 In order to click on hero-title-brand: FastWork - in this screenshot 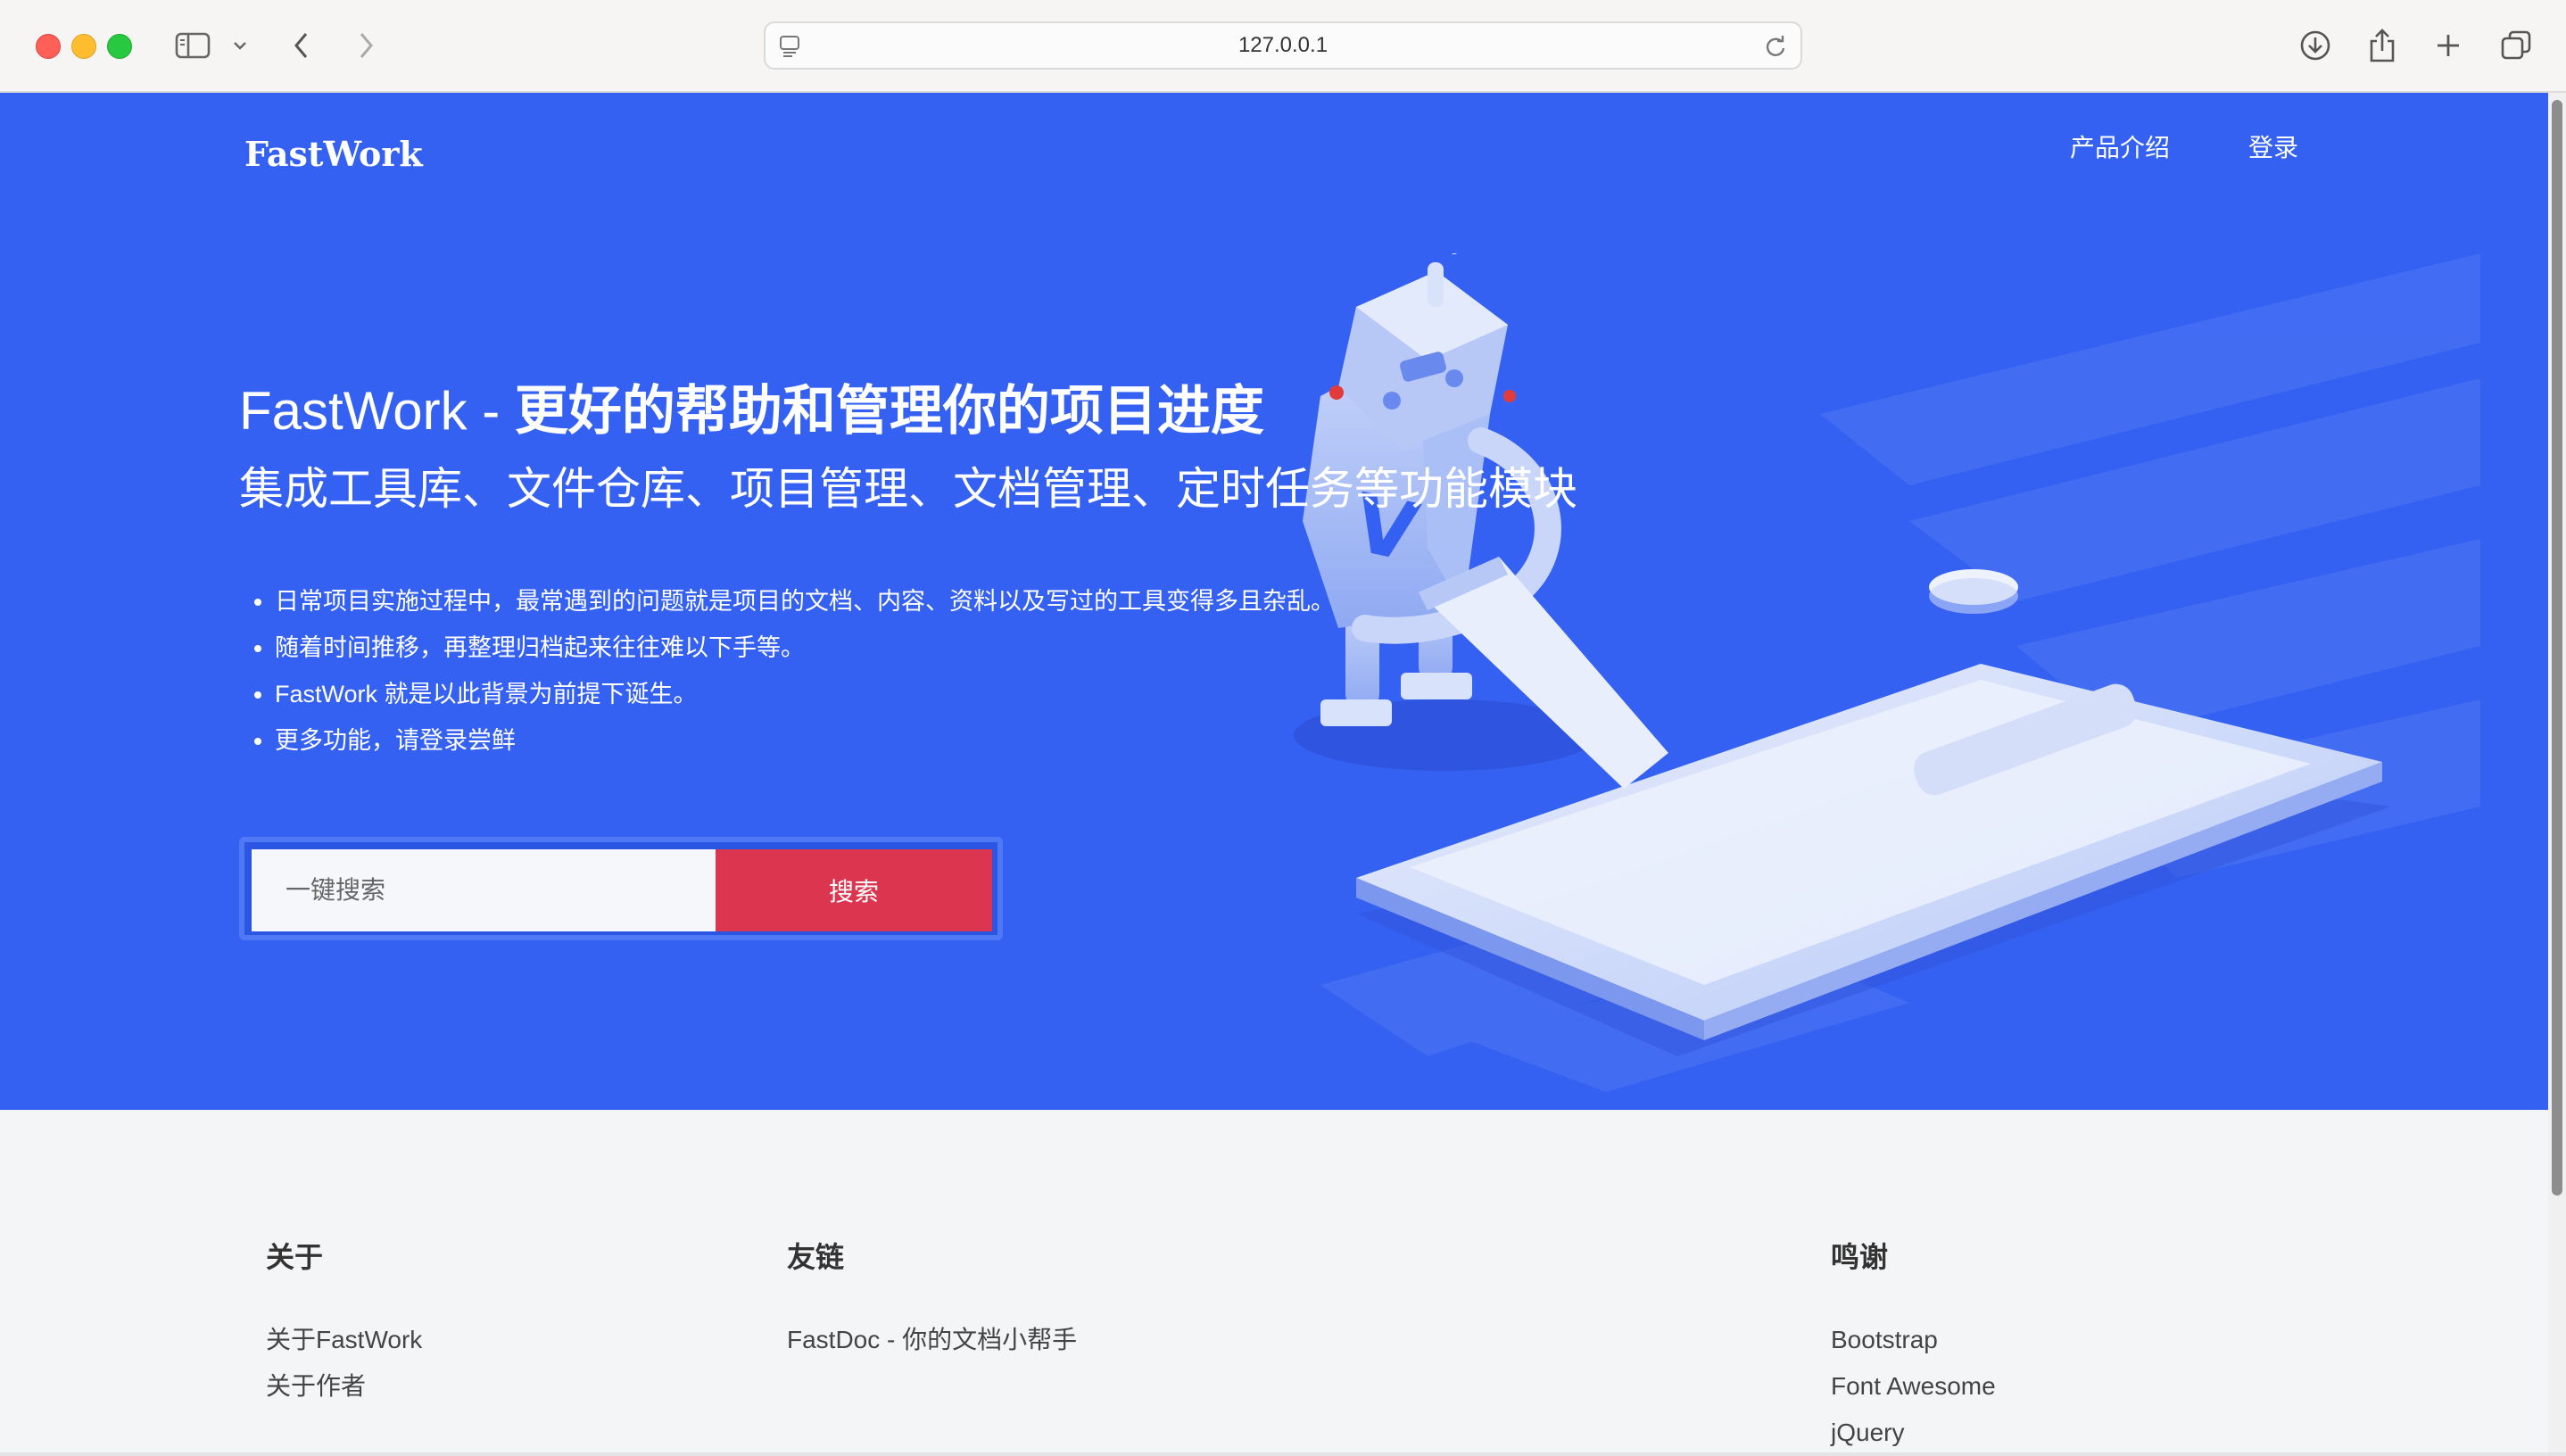, I will do `click(377, 411)`.